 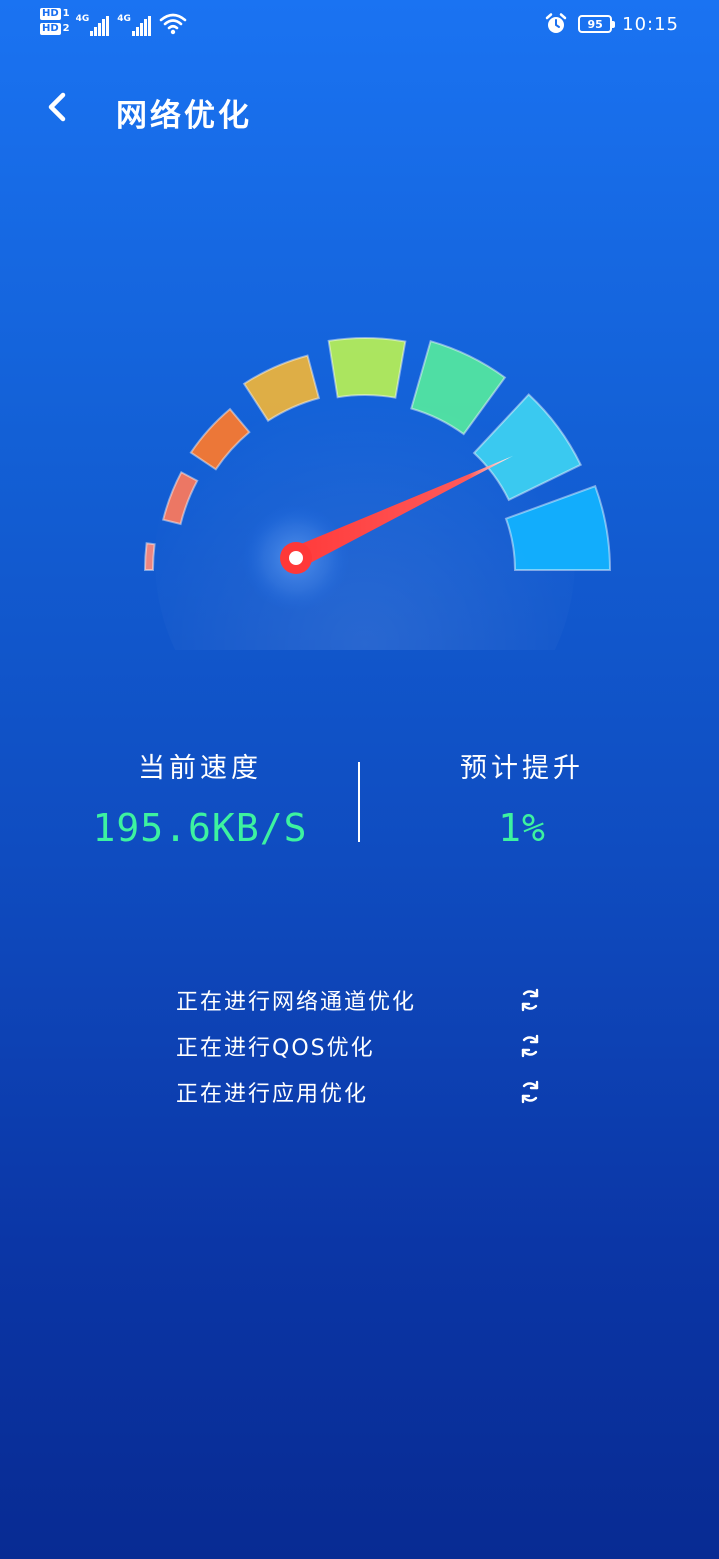 What do you see at coordinates (556, 23) in the screenshot?
I see `alarm-icon` at bounding box center [556, 23].